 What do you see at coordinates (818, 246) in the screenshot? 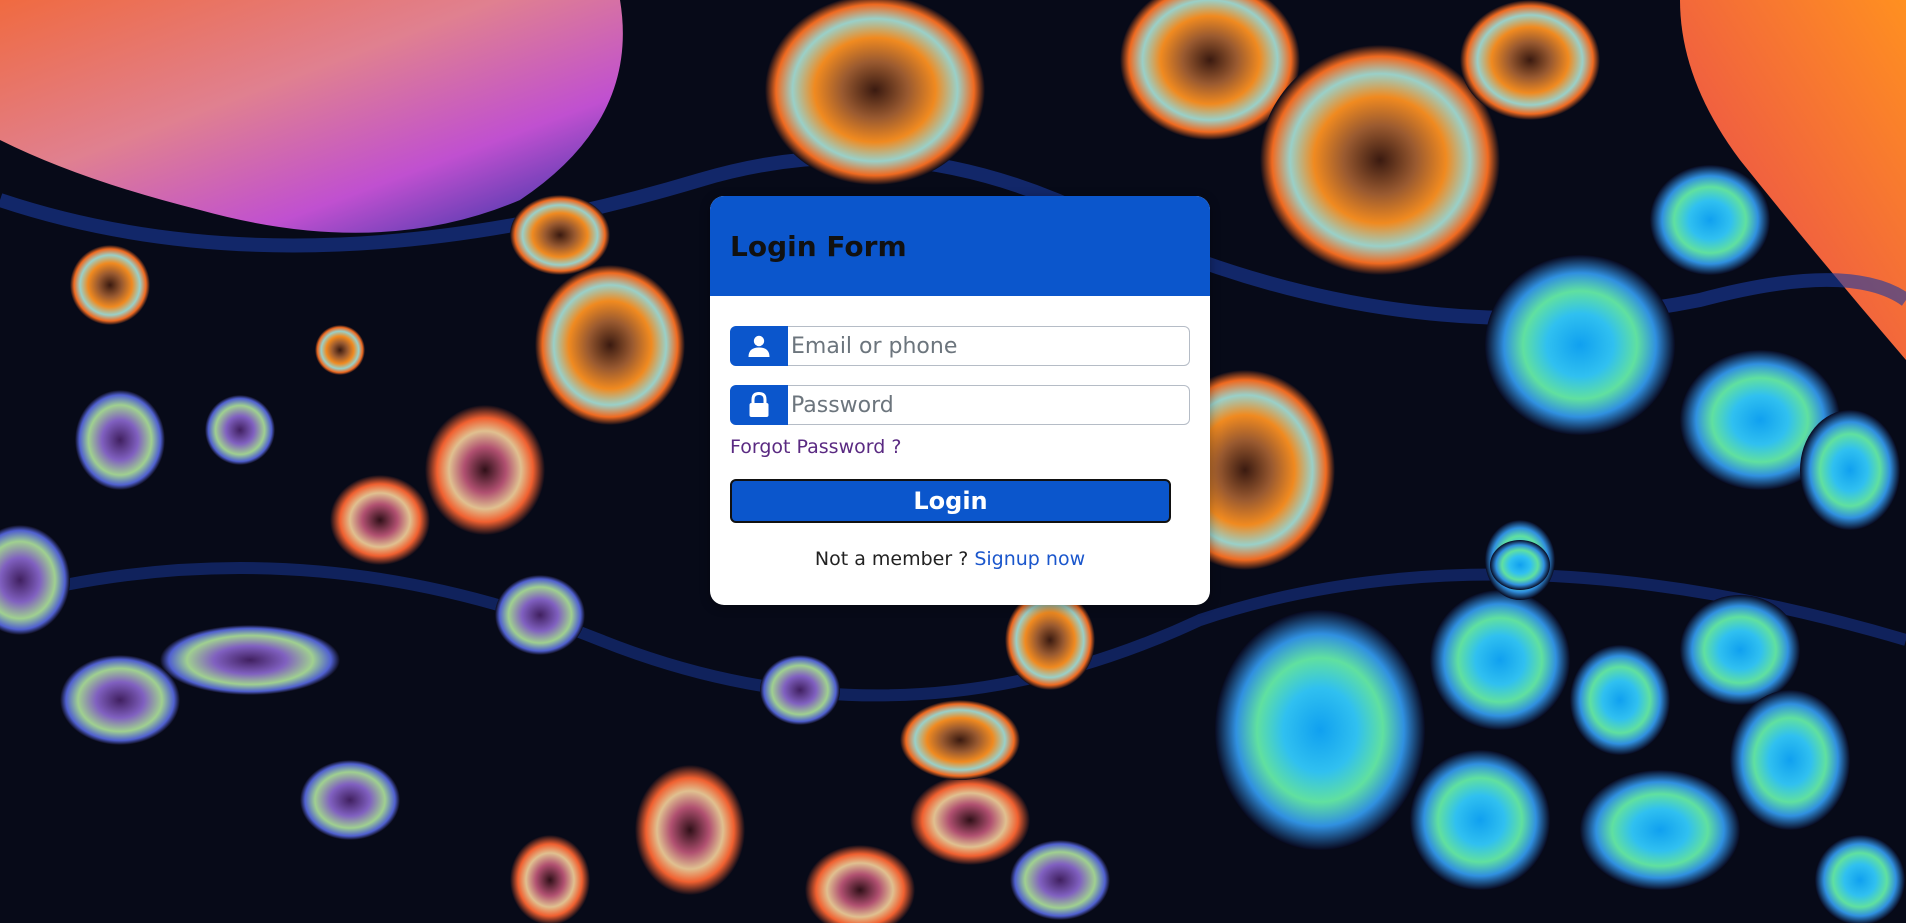
I see `form-title: Login Form` at bounding box center [818, 246].